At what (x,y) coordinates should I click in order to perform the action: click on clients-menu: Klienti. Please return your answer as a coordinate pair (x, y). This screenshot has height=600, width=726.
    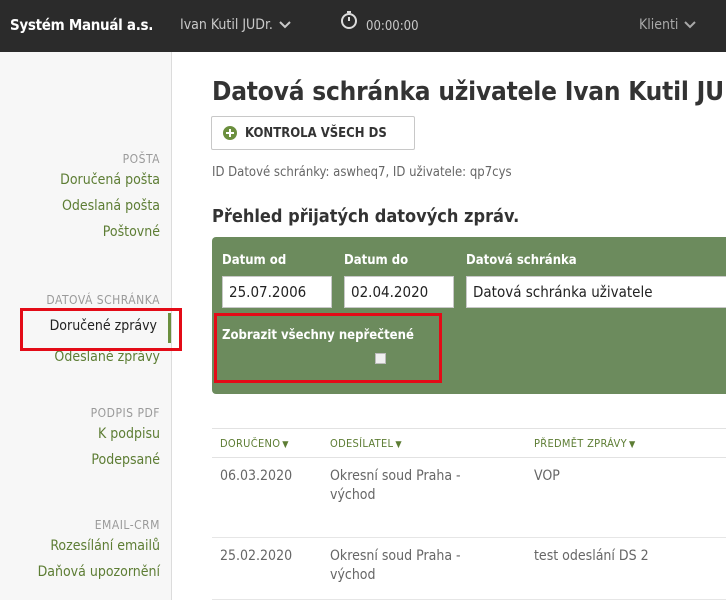
    Looking at the image, I should click on (668, 25).